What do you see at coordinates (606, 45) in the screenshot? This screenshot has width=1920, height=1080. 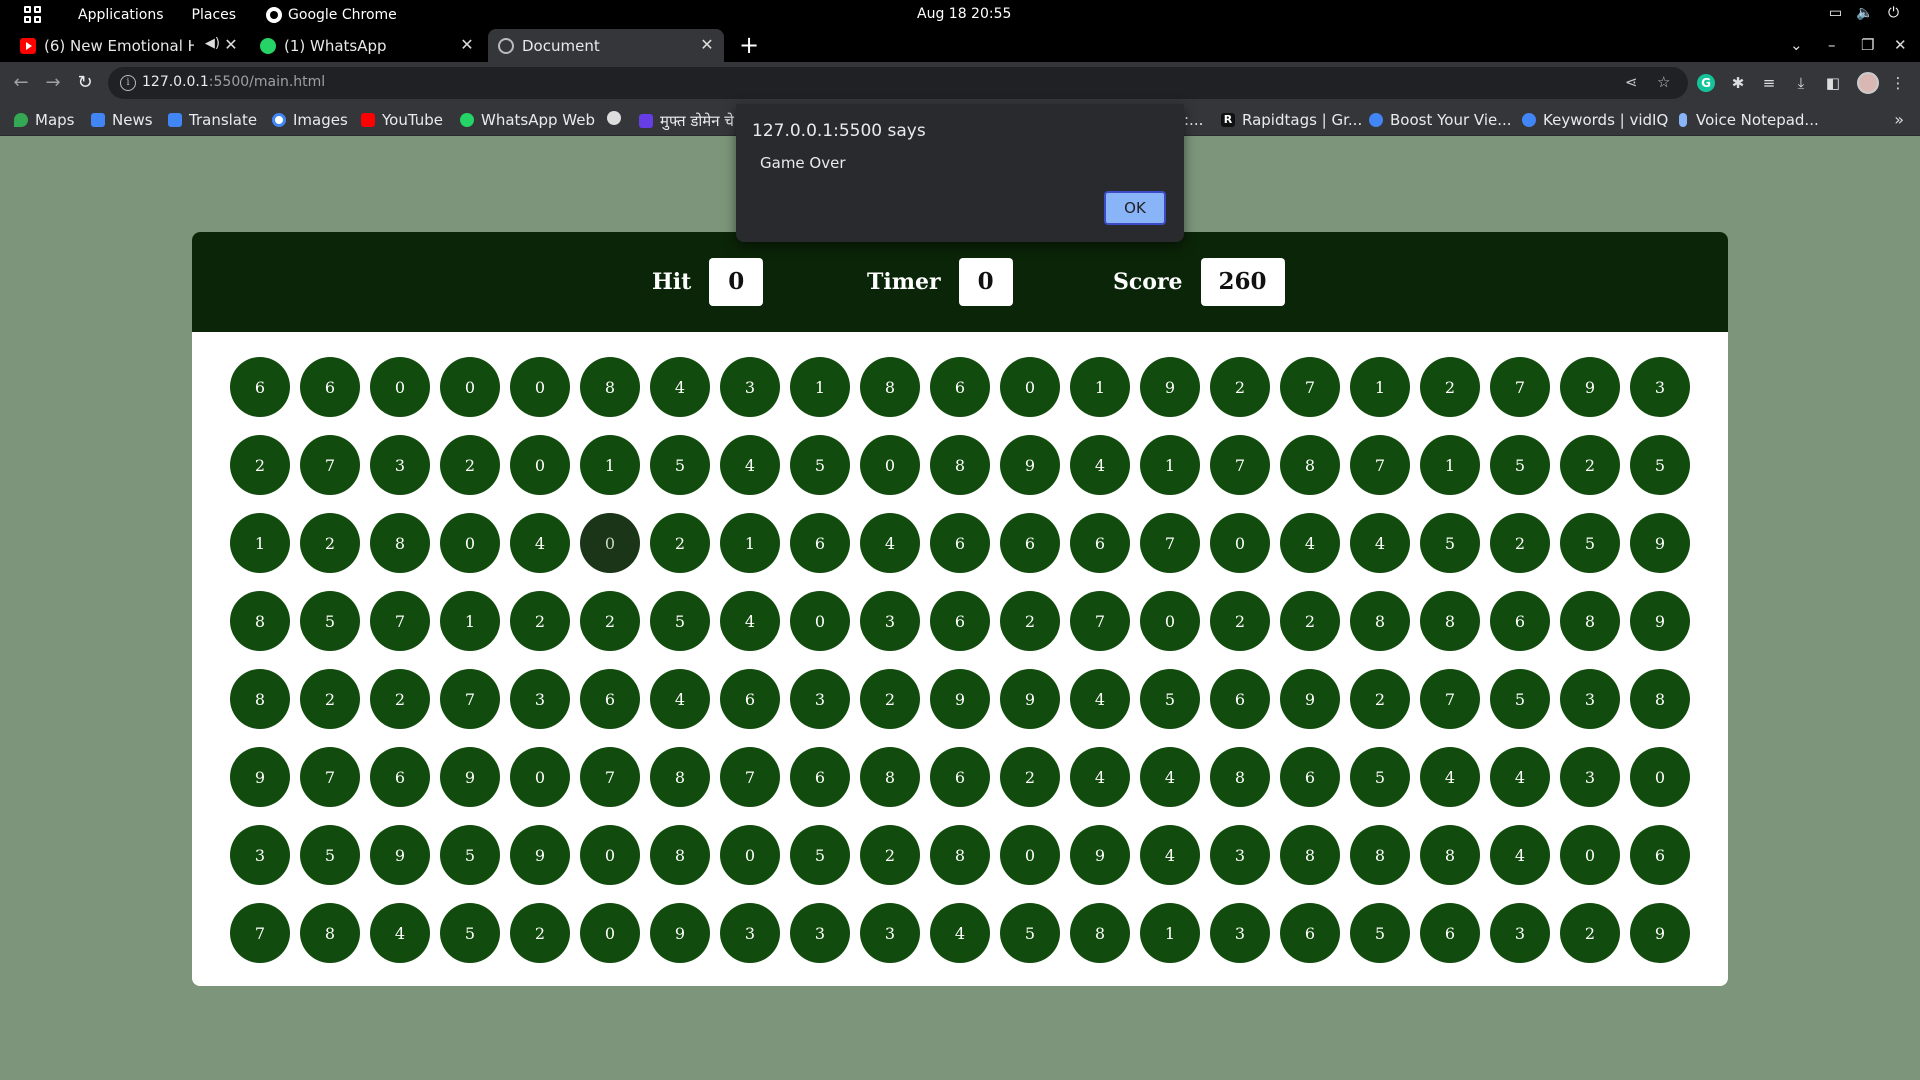 I see `tab-document: Document ✕` at bounding box center [606, 45].